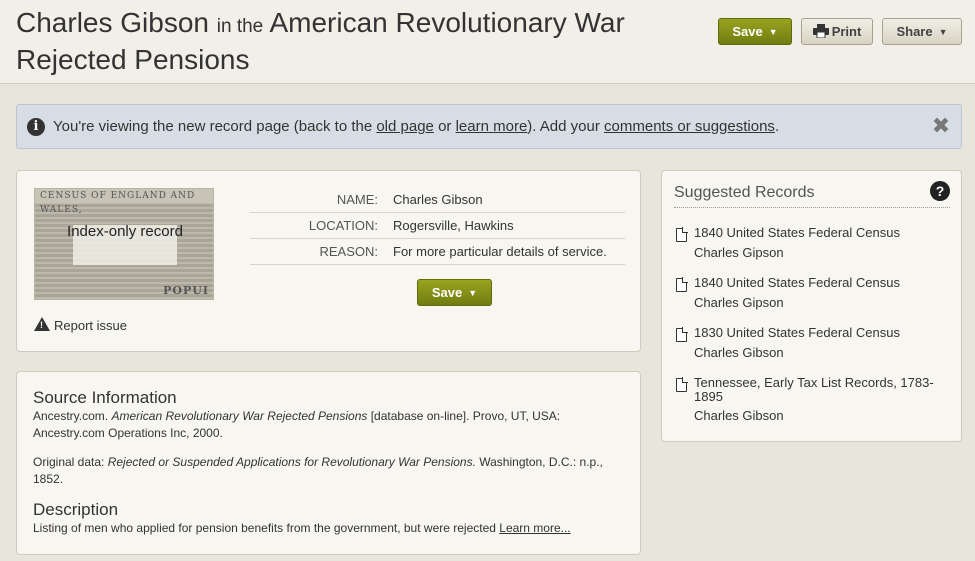 The image size is (975, 561). I want to click on report-issue-link: ! Report issue, so click(80, 325).